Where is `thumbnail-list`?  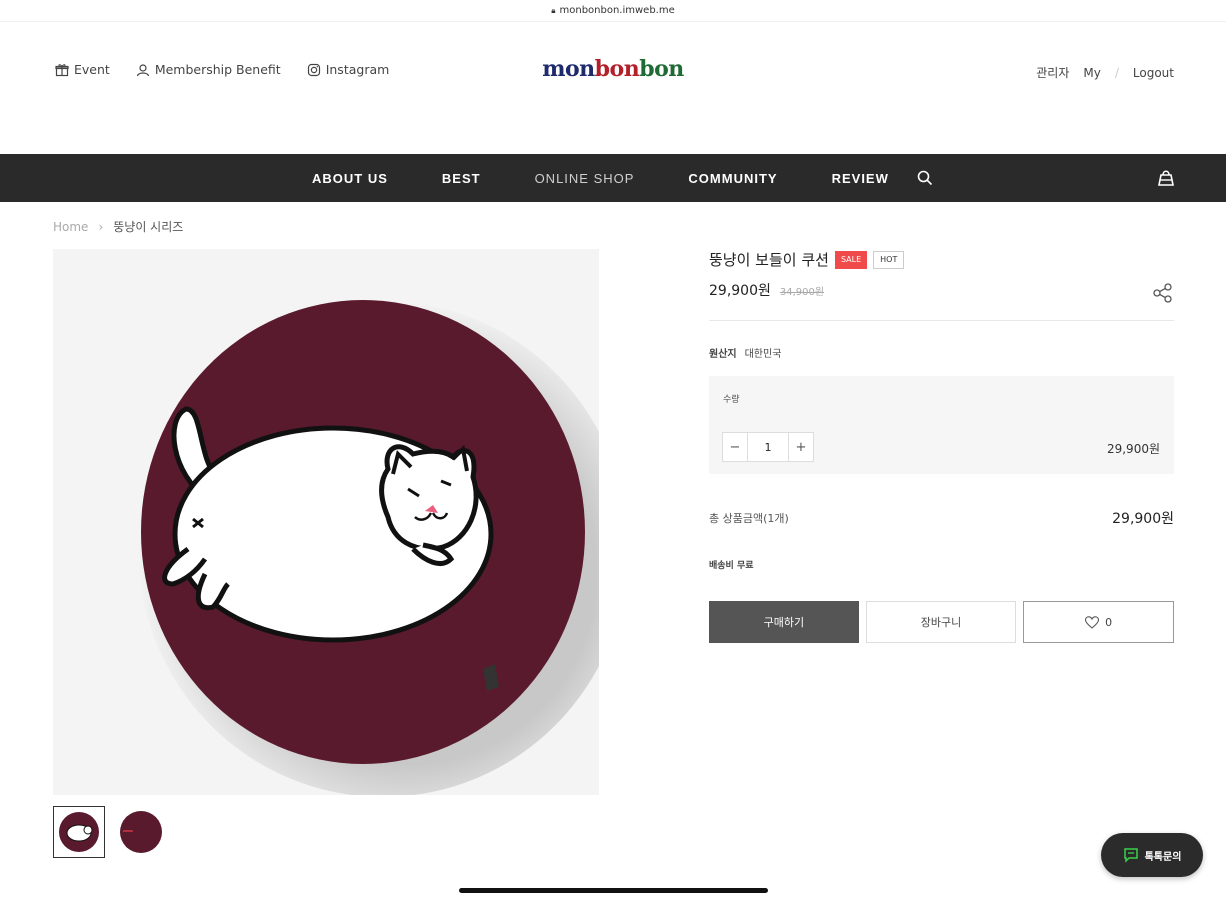
thumbnail-list is located at coordinates (110, 832).